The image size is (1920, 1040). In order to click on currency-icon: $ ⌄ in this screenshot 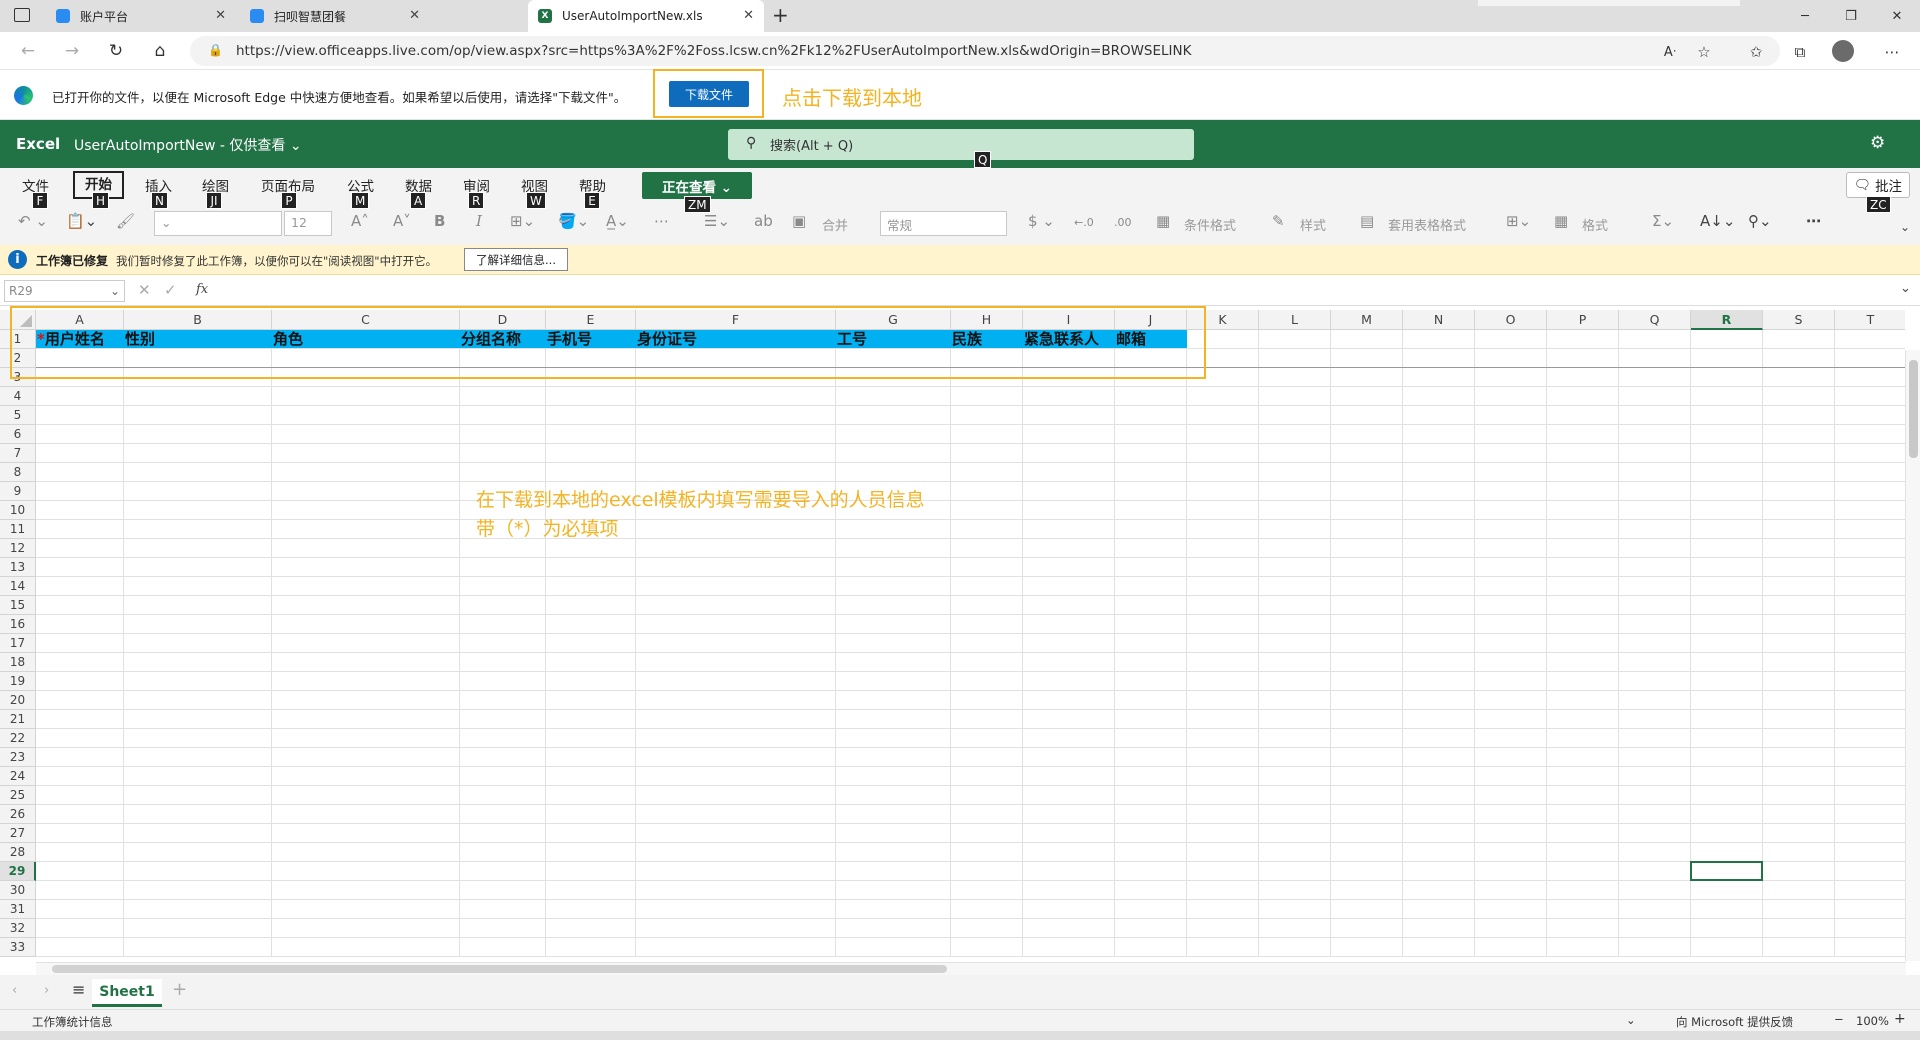, I will do `click(1041, 221)`.